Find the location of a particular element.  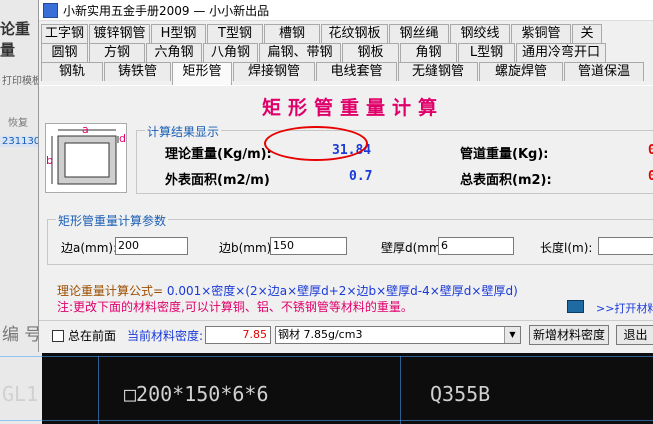

diagram-label-b: b is located at coordinates (49, 160).